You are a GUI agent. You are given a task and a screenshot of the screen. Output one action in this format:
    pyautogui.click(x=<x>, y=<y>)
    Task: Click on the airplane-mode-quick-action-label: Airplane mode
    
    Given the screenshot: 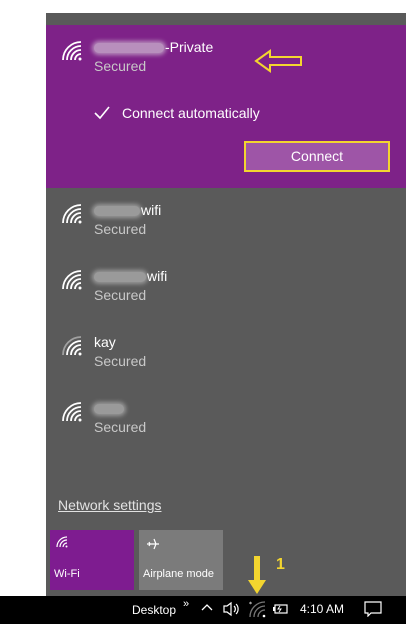 What is the action you would take?
    pyautogui.click(x=178, y=574)
    